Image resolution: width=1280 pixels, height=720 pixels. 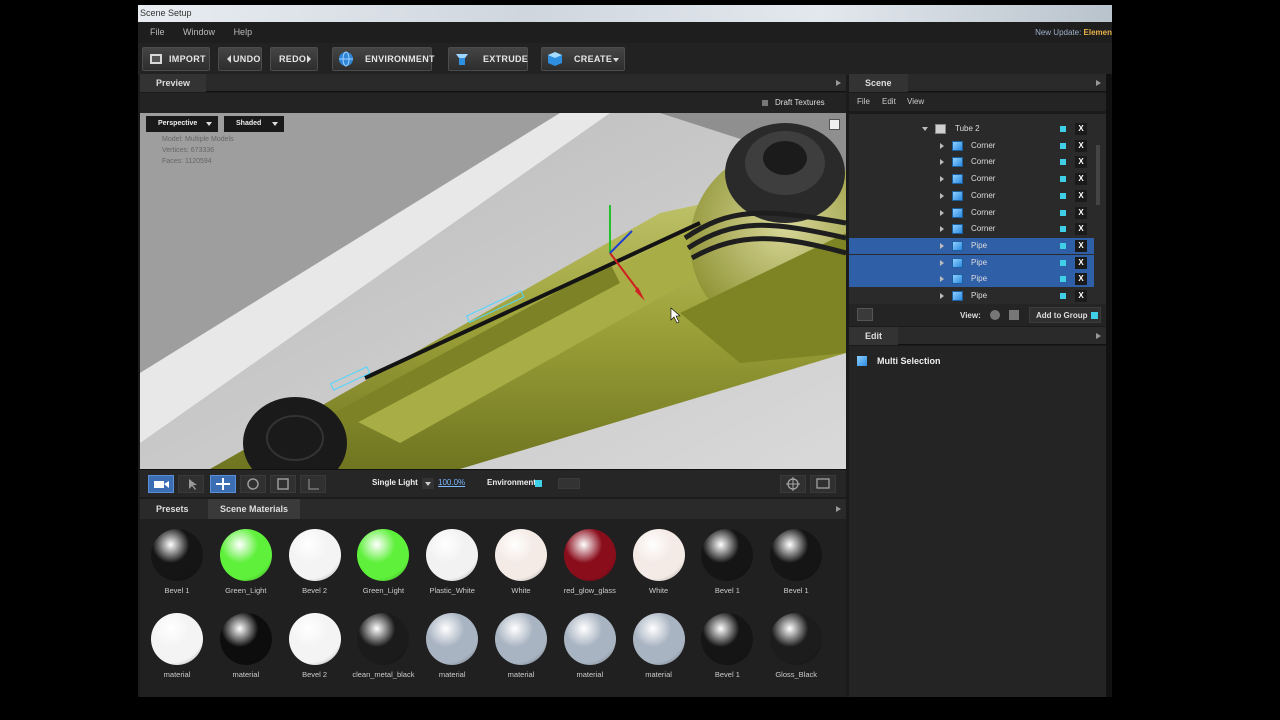 What do you see at coordinates (1073, 32) in the screenshot?
I see `new-update-notice: New Update: Elemen` at bounding box center [1073, 32].